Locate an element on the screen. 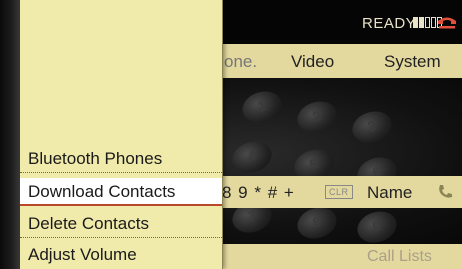 Image resolution: width=462 pixels, height=269 pixels. dial-digits: 8 9 * # + is located at coordinates (258, 192).